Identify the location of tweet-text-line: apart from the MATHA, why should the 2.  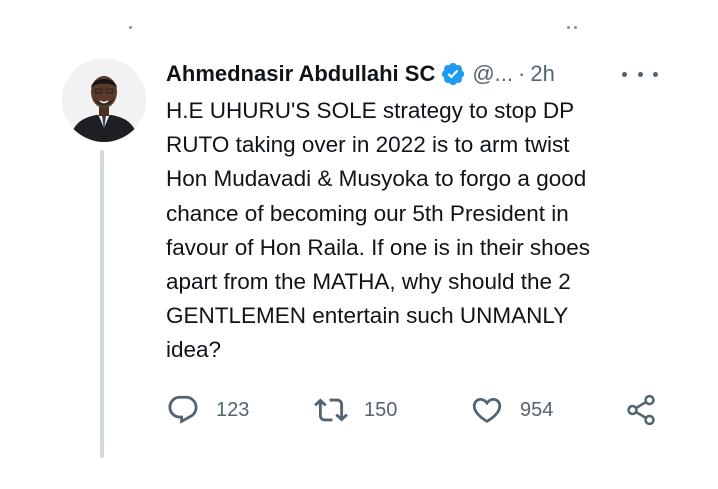
(368, 282).